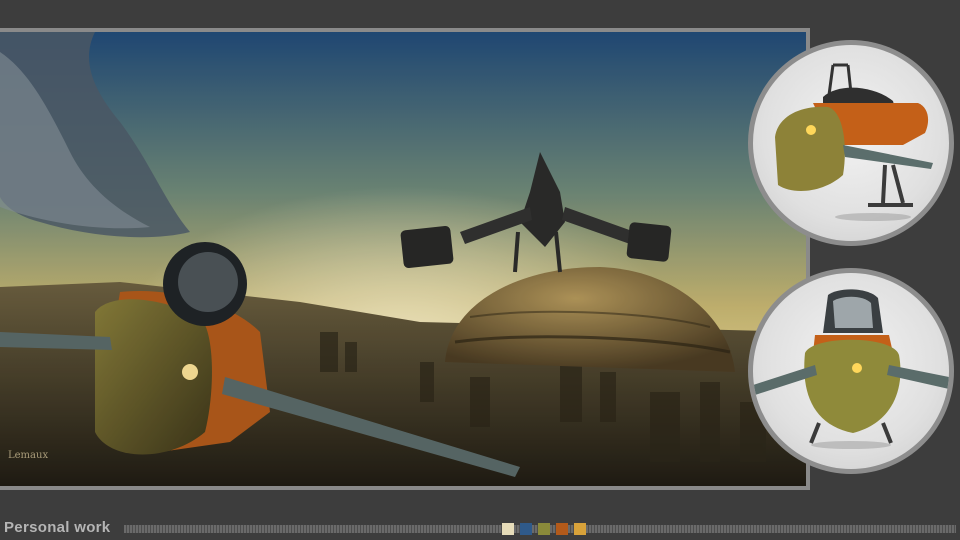 This screenshot has height=540, width=960. Describe the element at coordinates (57, 527) in the screenshot. I see `footer-label: Personal work` at that location.